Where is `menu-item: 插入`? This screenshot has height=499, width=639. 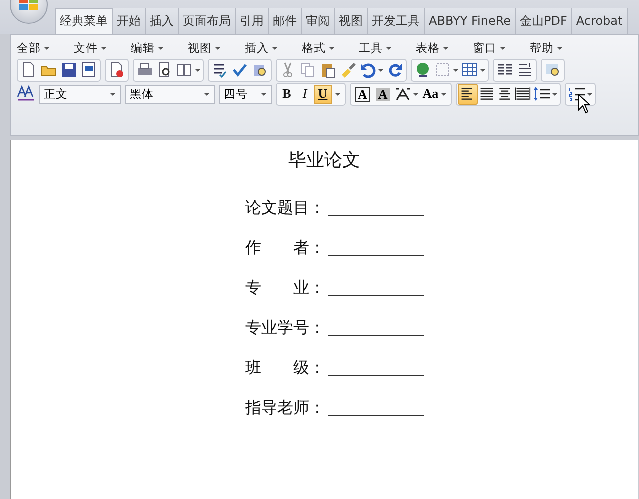 menu-item: 插入 is located at coordinates (273, 48).